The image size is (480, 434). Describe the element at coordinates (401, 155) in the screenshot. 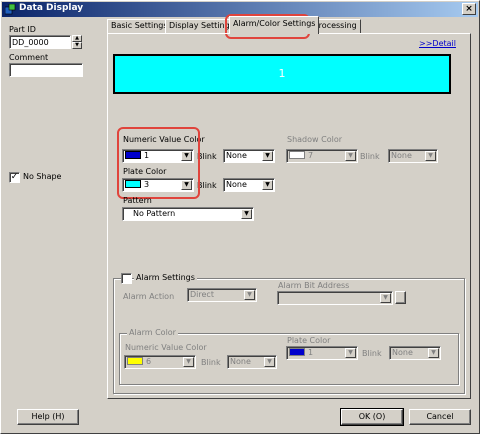

I see `shadow-blink-value: None` at that location.